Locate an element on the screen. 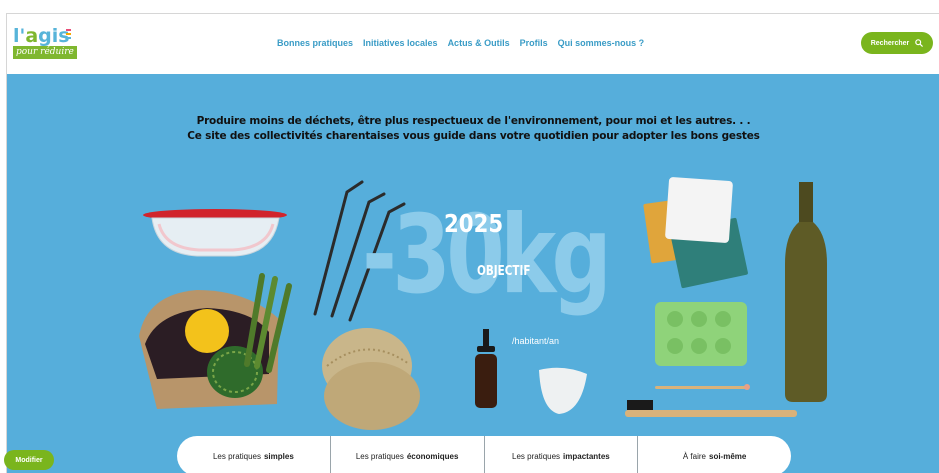 The width and height of the screenshot is (939, 473). objective-label: OBJECTIF is located at coordinates (504, 271).